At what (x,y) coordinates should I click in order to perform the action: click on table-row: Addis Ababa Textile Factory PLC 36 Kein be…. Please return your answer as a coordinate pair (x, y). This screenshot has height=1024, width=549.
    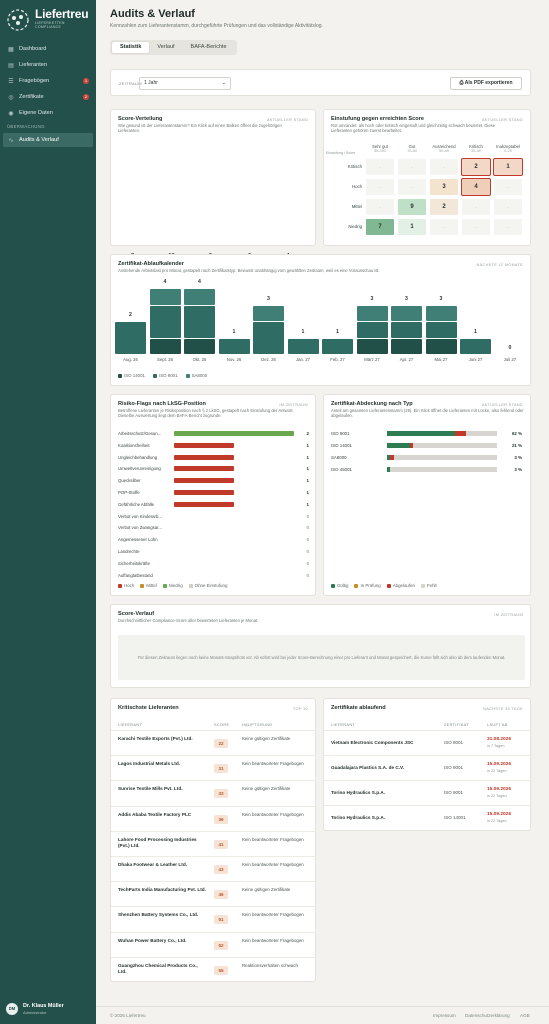
    Looking at the image, I should click on (214, 818).